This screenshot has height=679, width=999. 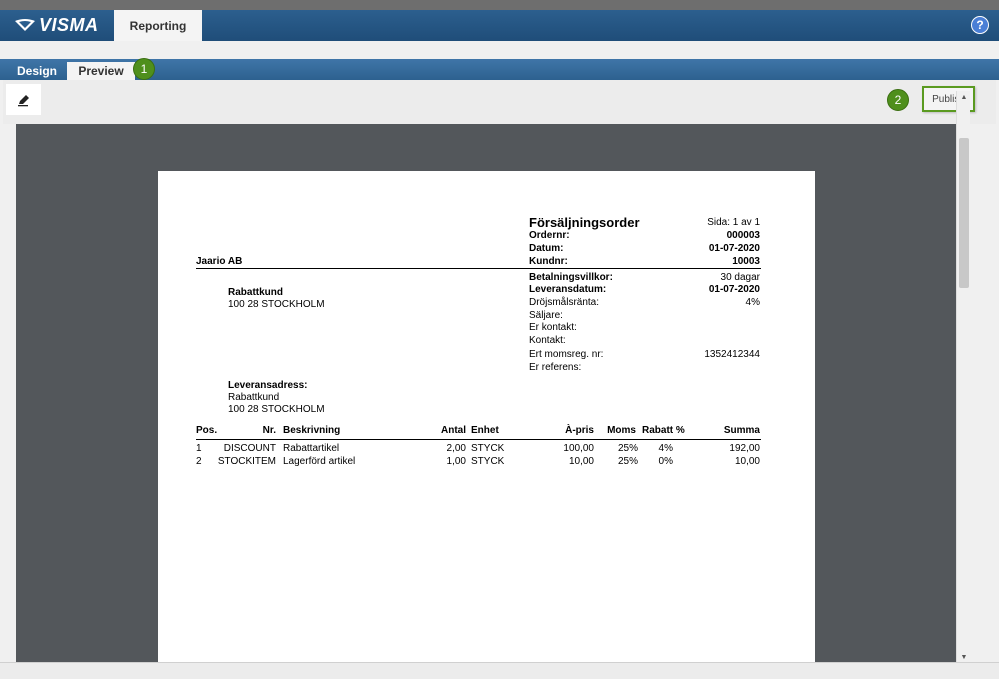 What do you see at coordinates (254, 397) in the screenshot?
I see `delivery-name: Rabattkund` at bounding box center [254, 397].